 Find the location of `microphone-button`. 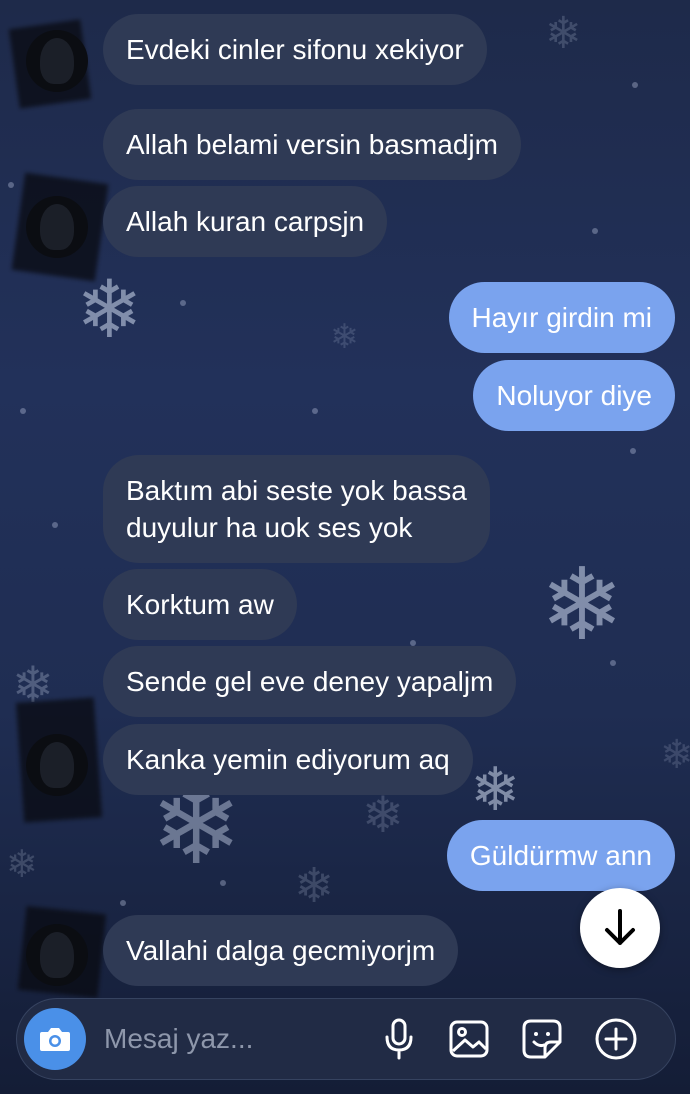

microphone-button is located at coordinates (399, 1039).